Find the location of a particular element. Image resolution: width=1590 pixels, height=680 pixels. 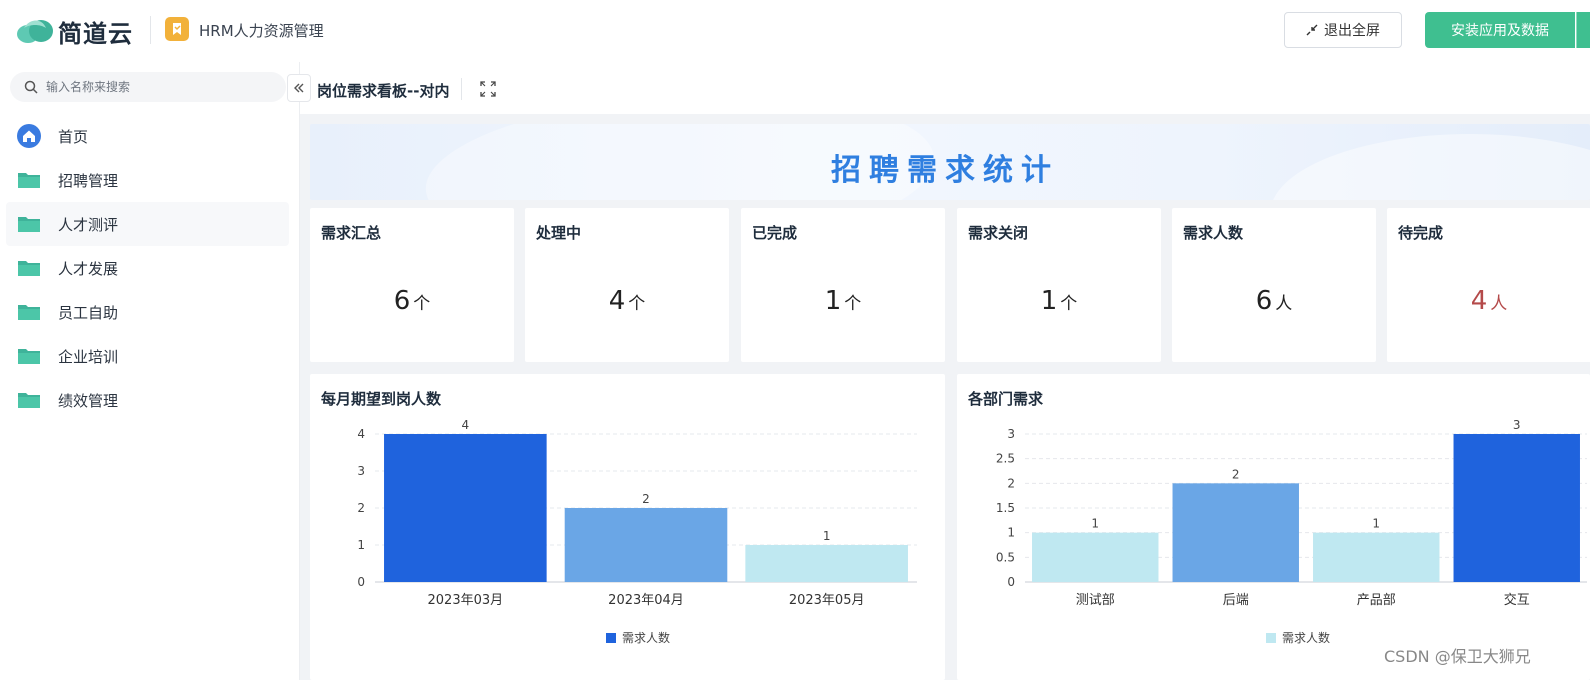

y-tick-label: 4 is located at coordinates (361, 434).